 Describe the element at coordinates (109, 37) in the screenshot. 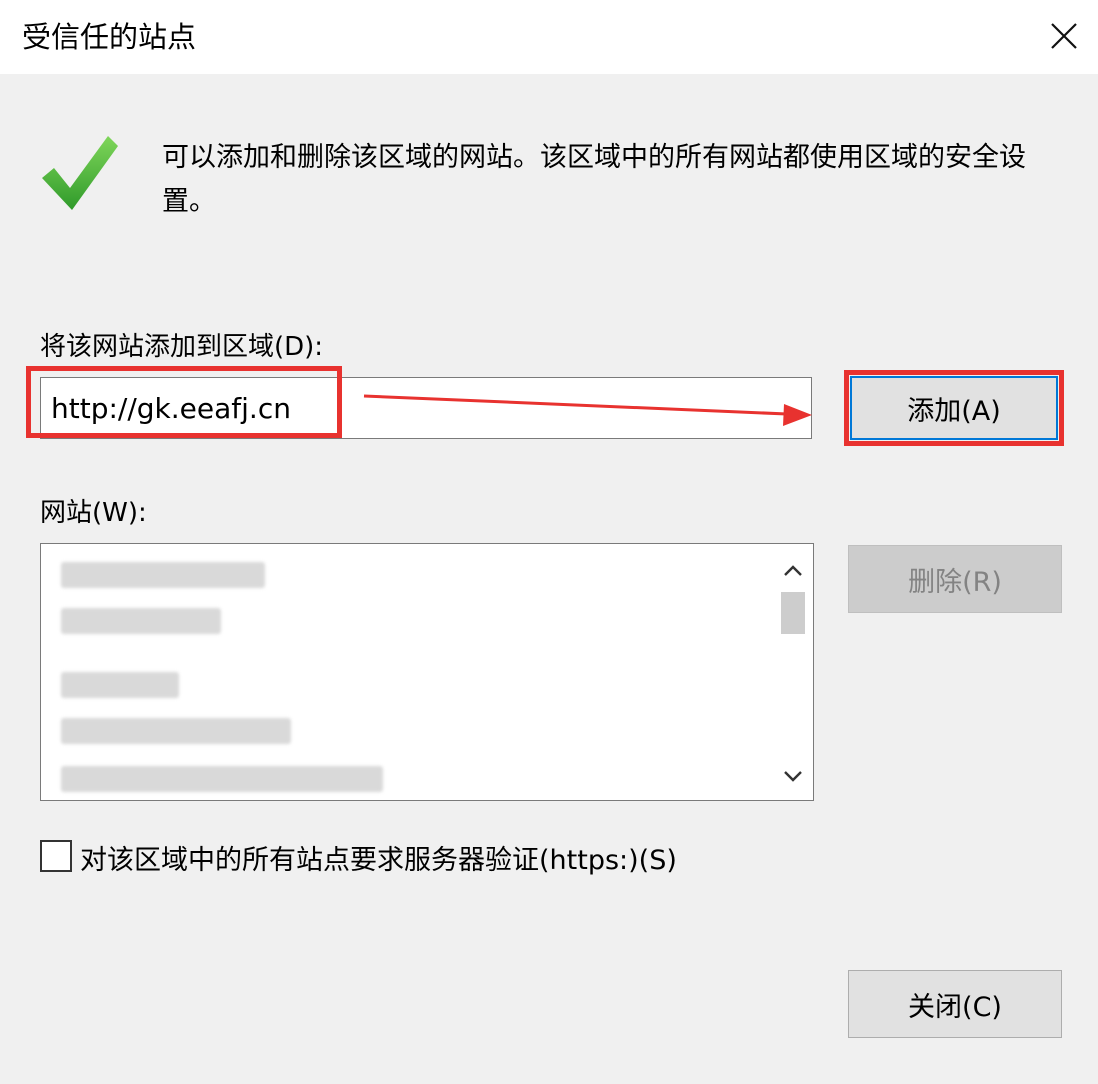

I see `dialog-title: 受信任的站点` at that location.